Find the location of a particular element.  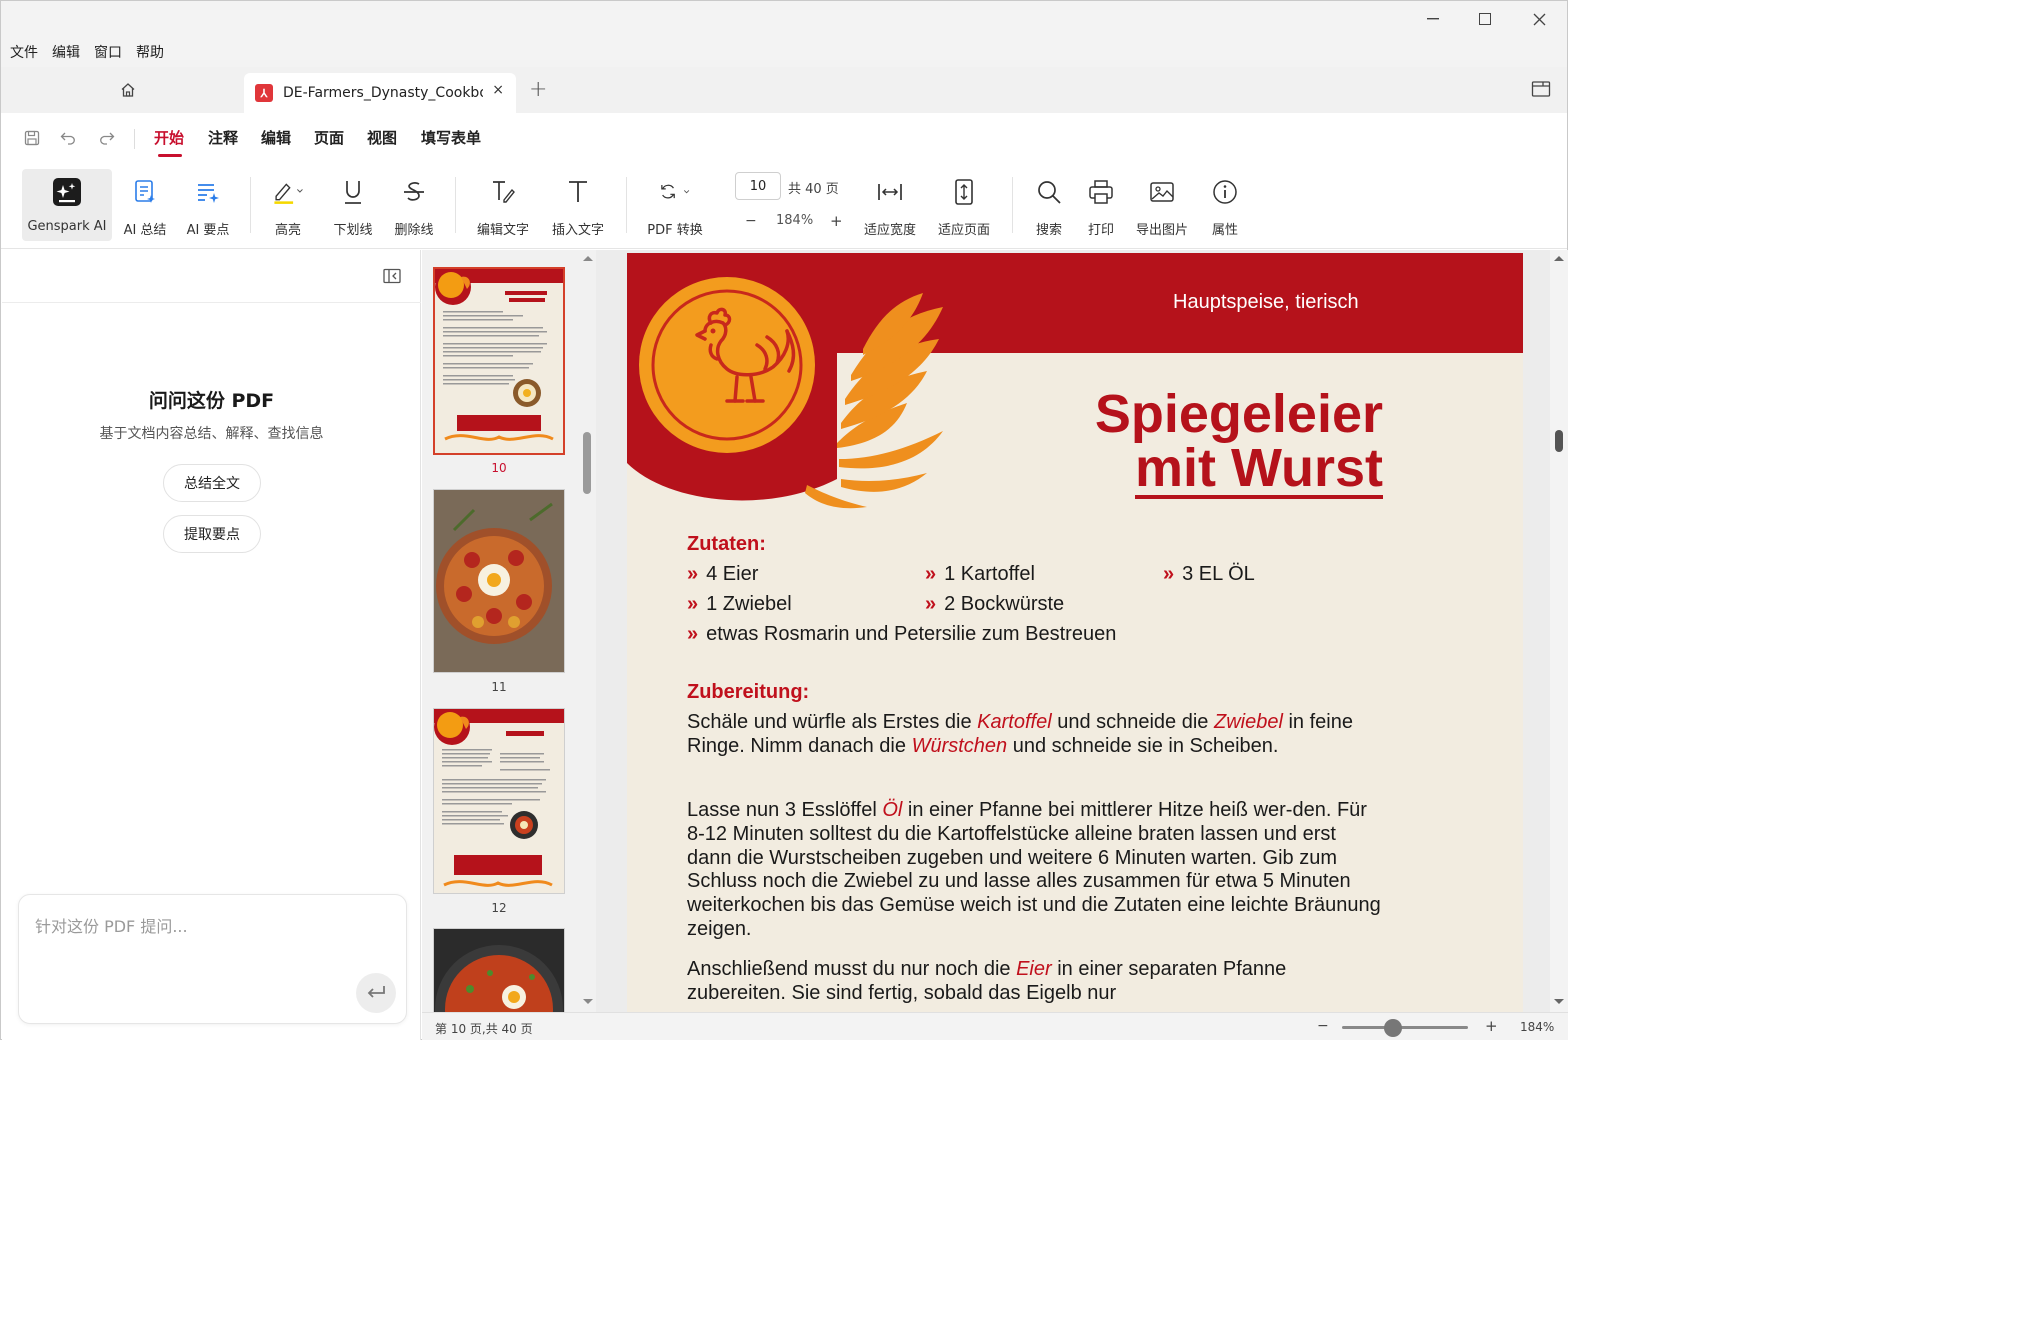

document-tab: ⅄ DE-Farmers_Dynasty_Cookbo... × is located at coordinates (380, 93).